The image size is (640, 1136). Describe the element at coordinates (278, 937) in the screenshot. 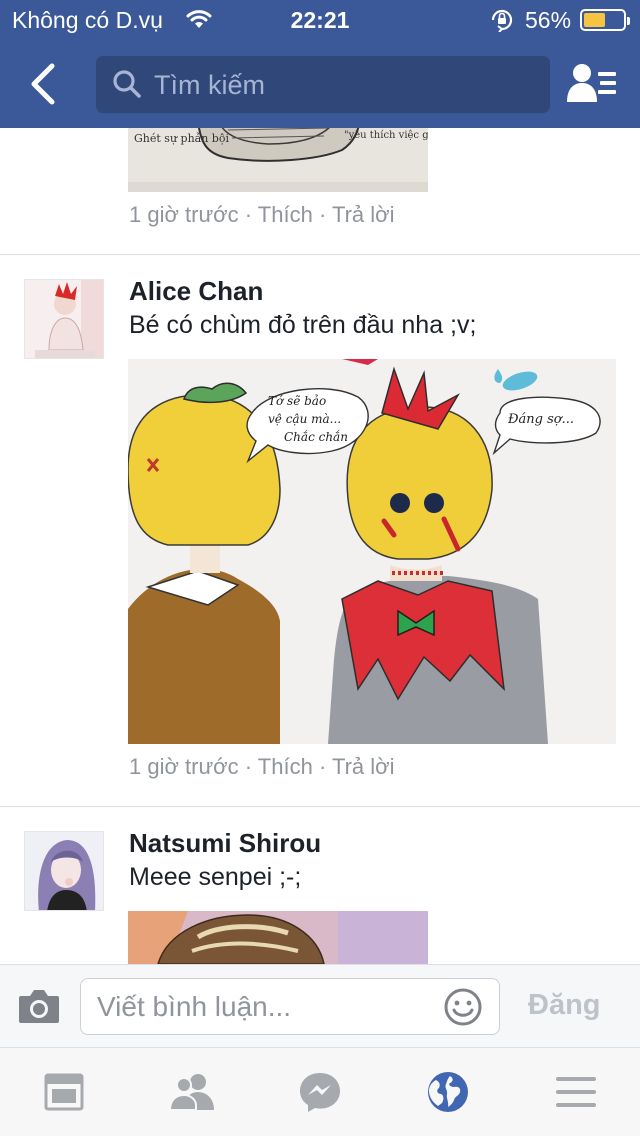

I see `comment-3-drawing` at that location.